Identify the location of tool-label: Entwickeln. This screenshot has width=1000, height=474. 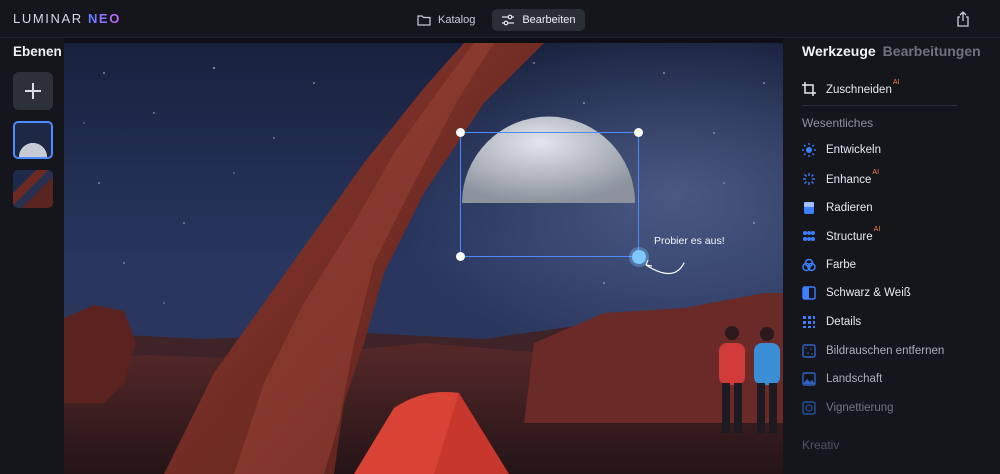
(853, 150).